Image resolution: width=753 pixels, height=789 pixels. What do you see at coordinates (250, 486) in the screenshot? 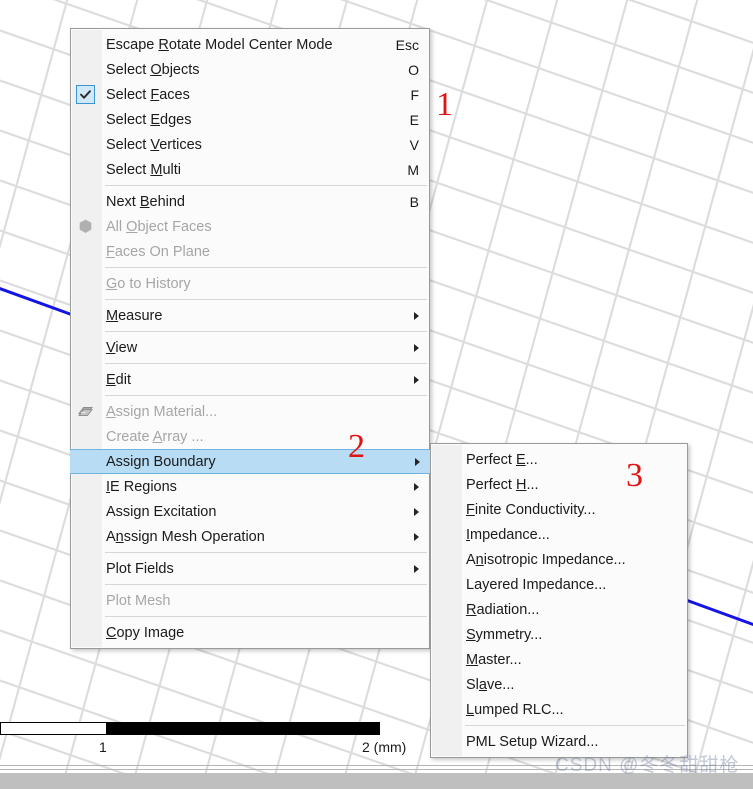
I see `menu-item-ie-regions: IE Regions` at bounding box center [250, 486].